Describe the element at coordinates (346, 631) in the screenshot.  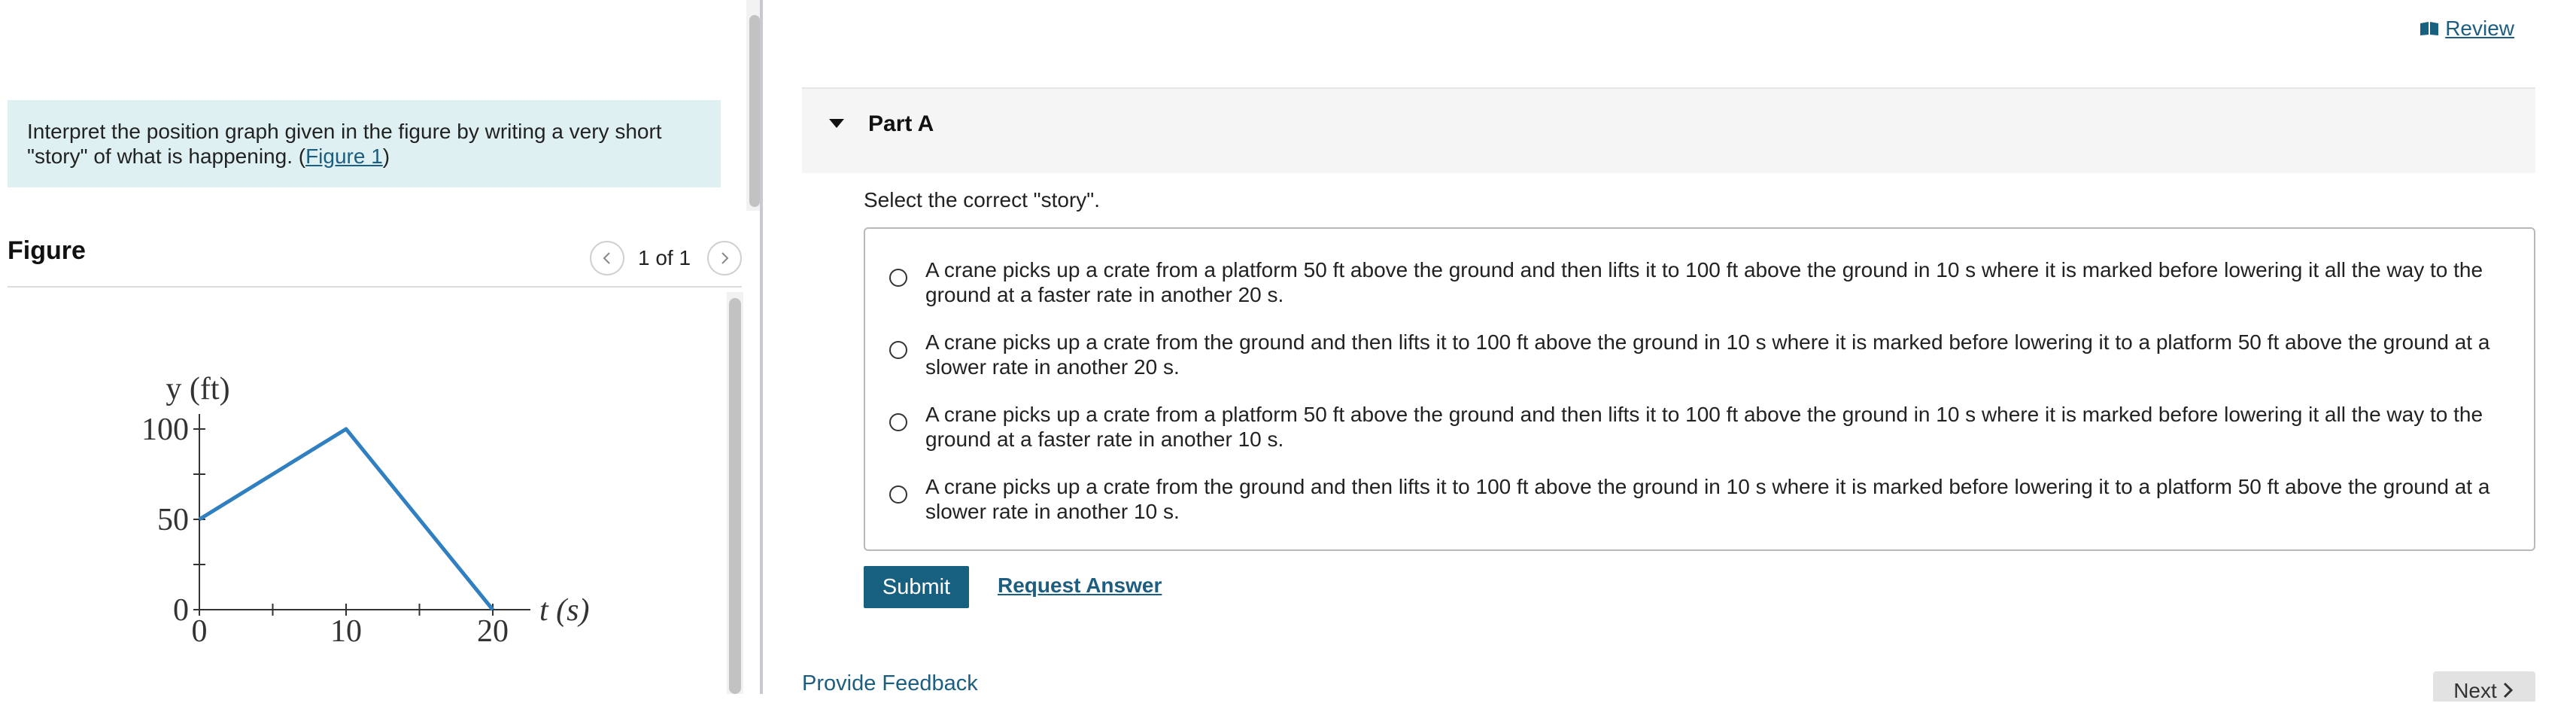
I see `x-tick-label: 10` at that location.